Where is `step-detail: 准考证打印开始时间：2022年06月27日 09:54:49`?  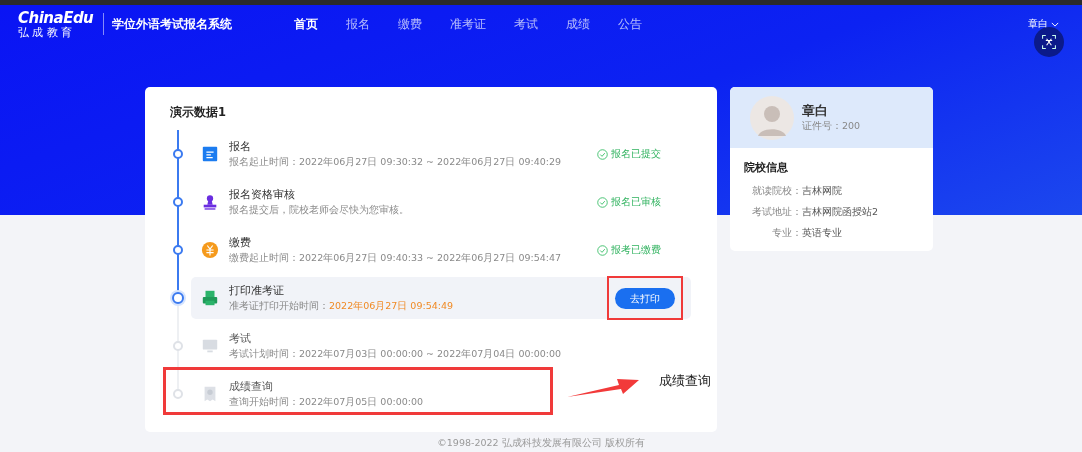 step-detail: 准考证打印开始时间：2022年06月27日 09:54:49 is located at coordinates (341, 306).